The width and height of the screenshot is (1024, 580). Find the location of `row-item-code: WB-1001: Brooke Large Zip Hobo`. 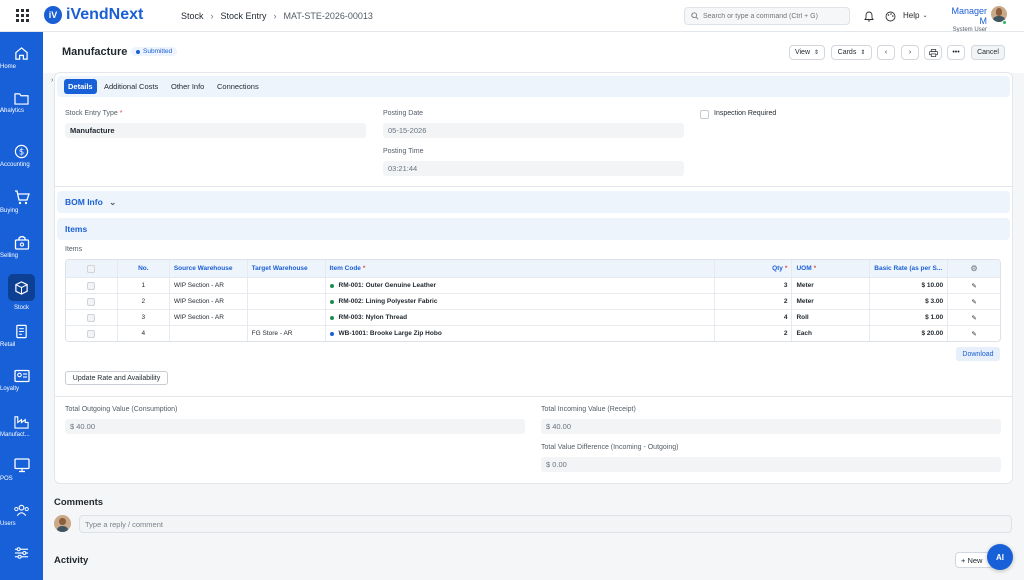

row-item-code: WB-1001: Brooke Large Zip Hobo is located at coordinates (520, 333).